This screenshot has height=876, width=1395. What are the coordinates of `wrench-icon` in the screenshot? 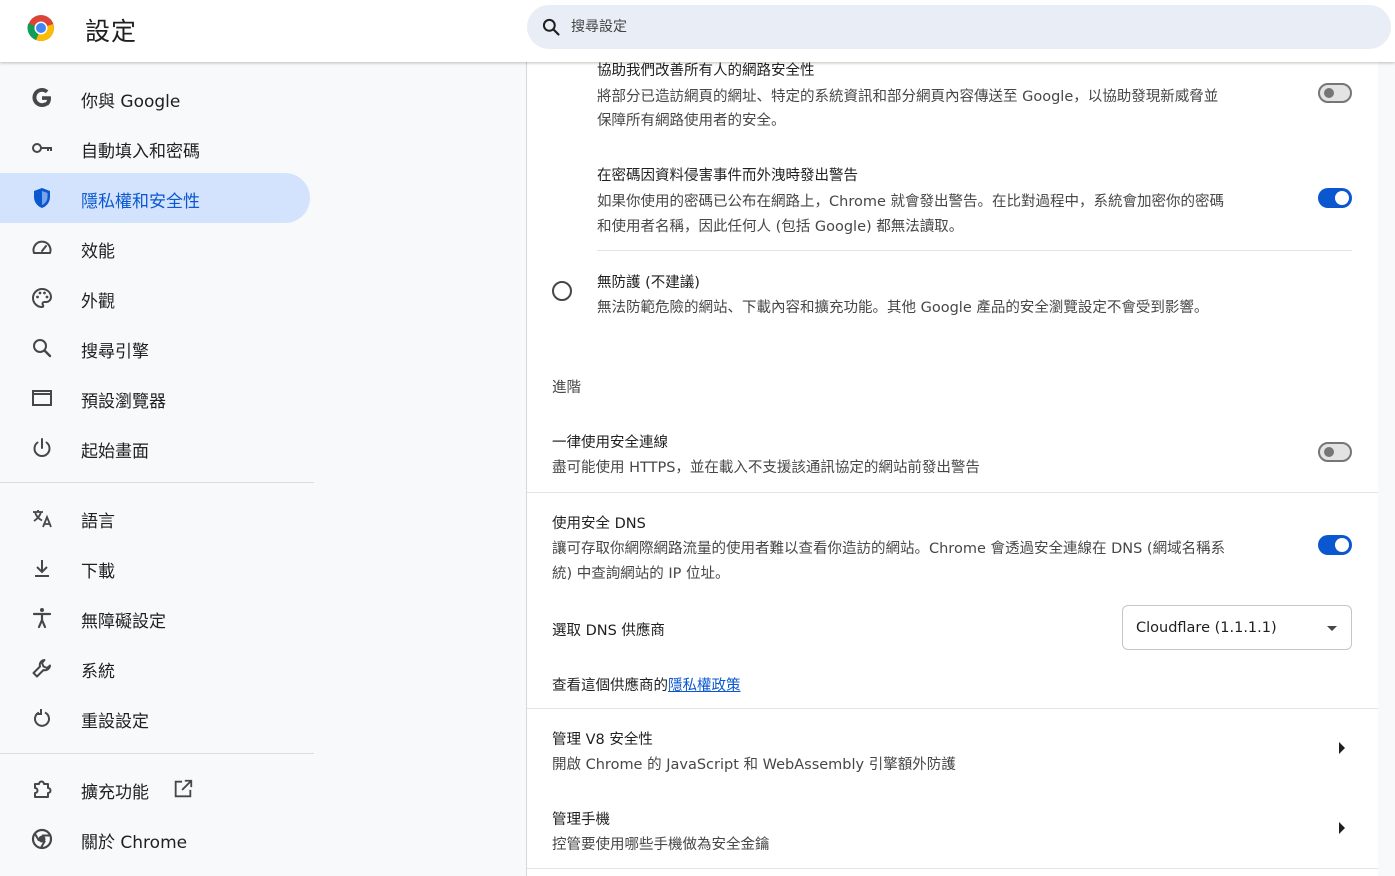 It's located at (41, 668).